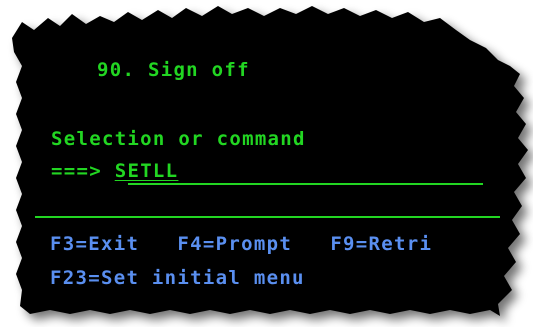 The image size is (533, 327). What do you see at coordinates (343, 244) in the screenshot?
I see `fkey-name: F9` at bounding box center [343, 244].